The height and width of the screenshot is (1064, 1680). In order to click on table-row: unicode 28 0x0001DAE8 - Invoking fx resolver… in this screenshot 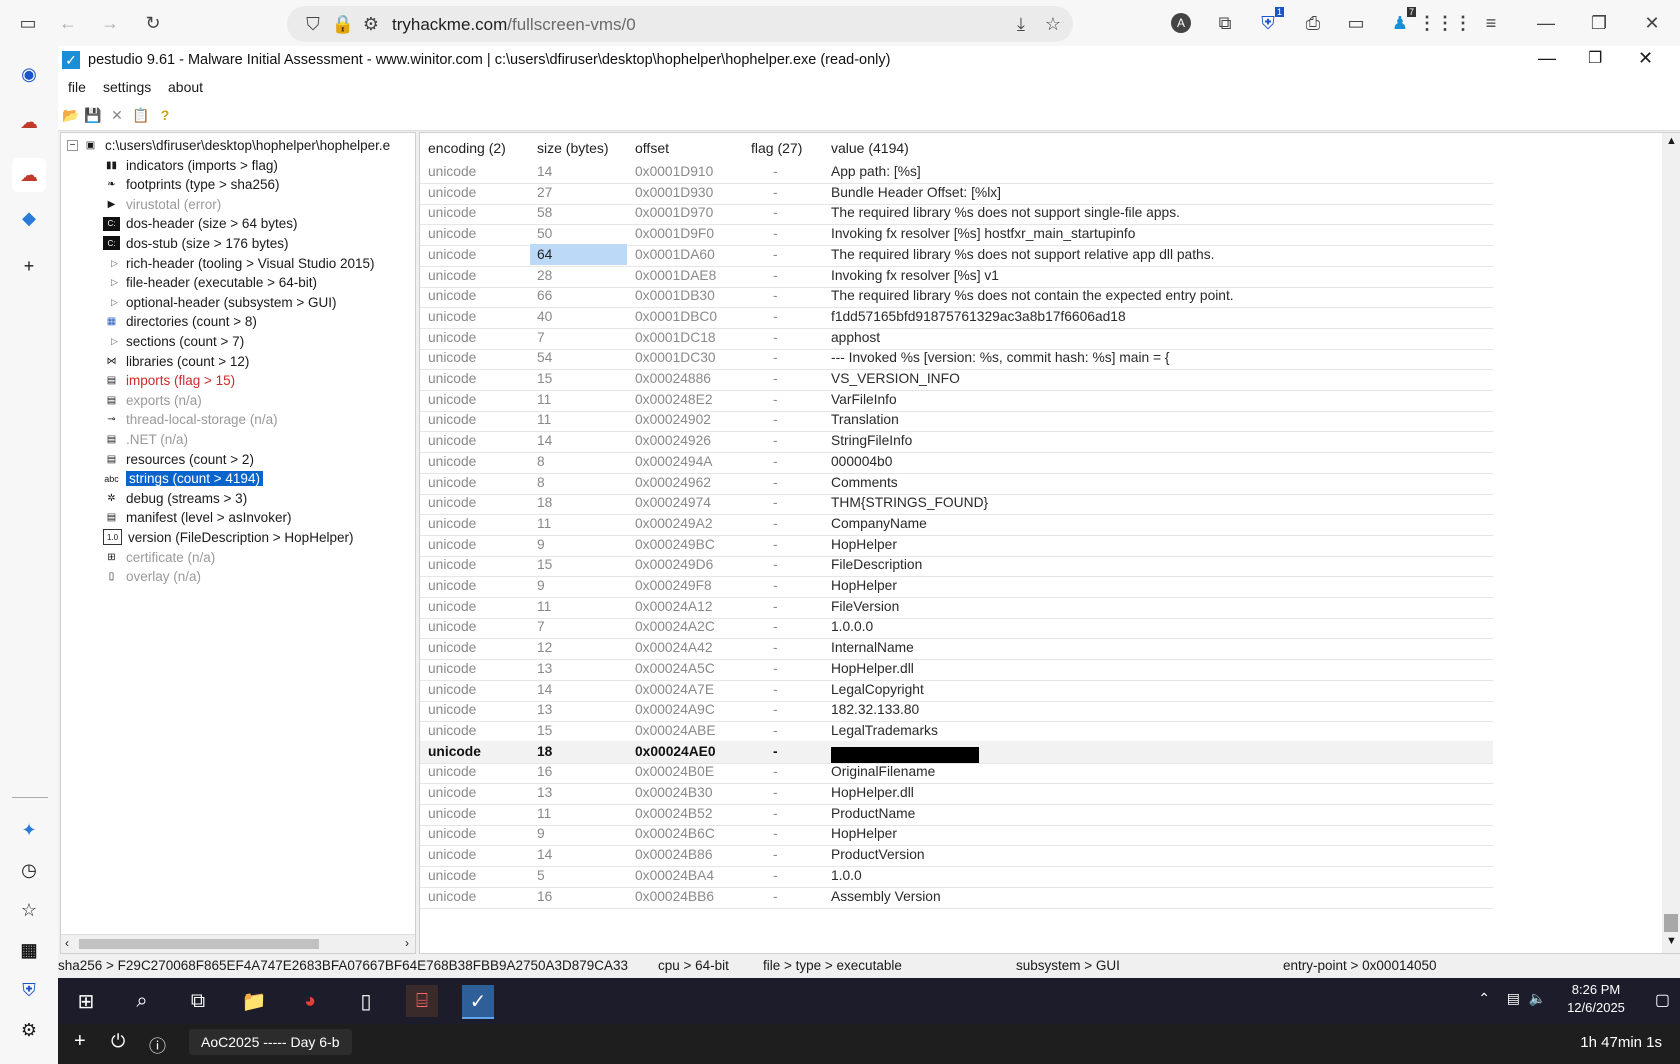, I will do `click(956, 276)`.